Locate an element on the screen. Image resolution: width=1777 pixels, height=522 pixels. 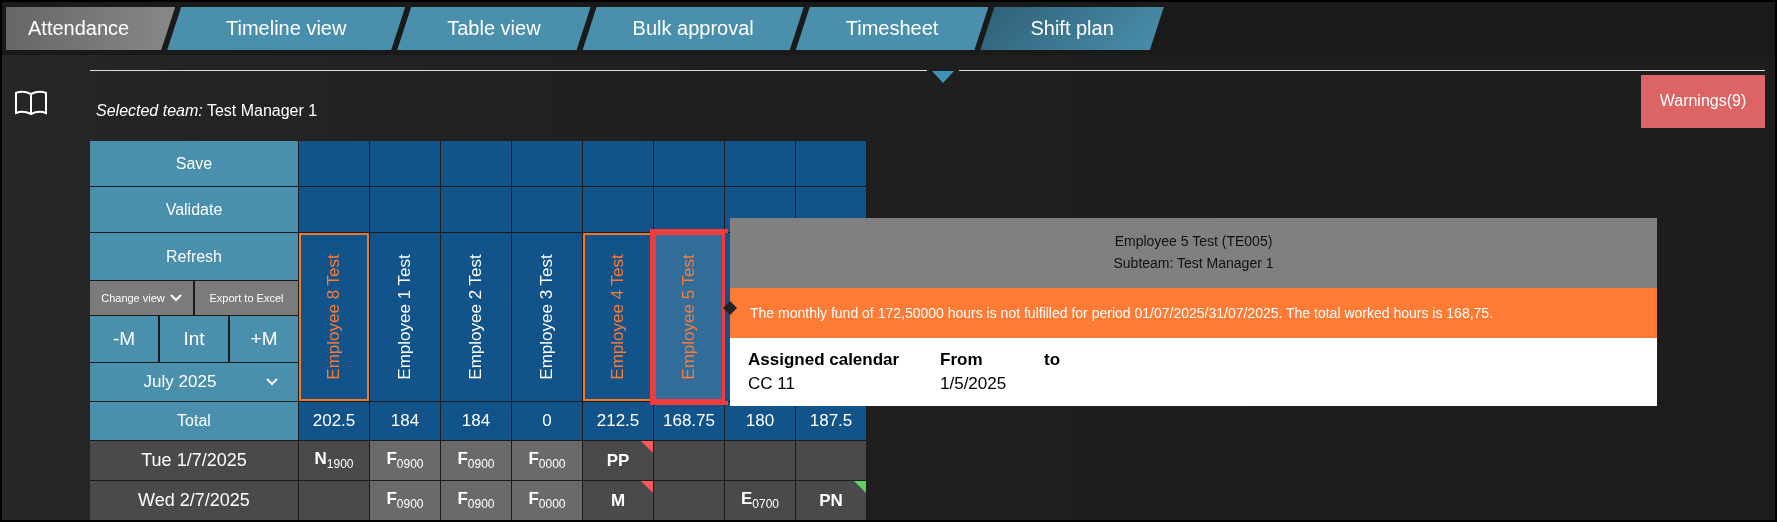
shift-cell: N$_{1900}$ is located at coordinates (334, 460).